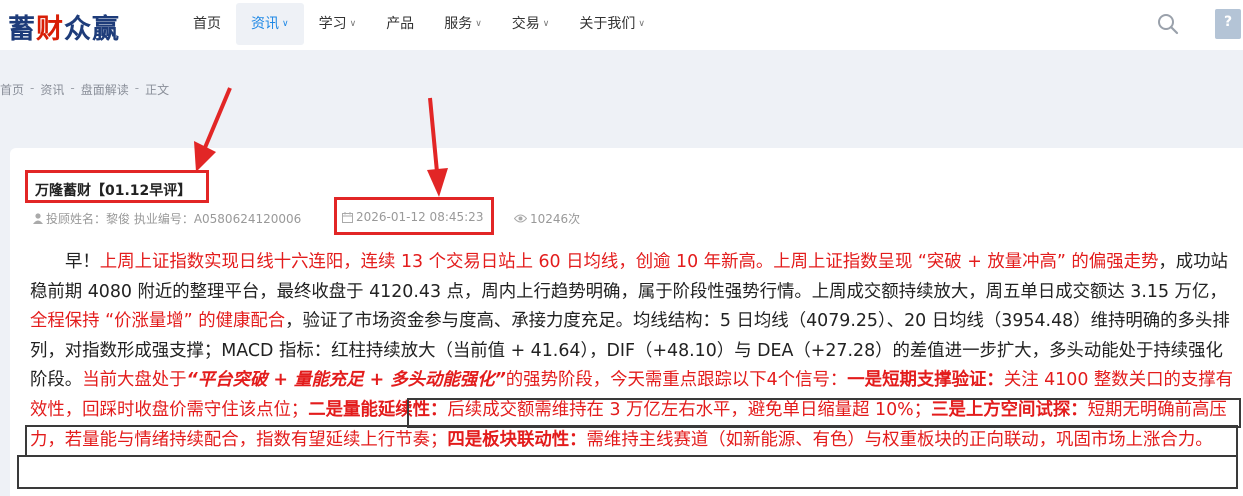 This screenshot has width=1243, height=496. Describe the element at coordinates (38, 218) in the screenshot. I see `user-icon` at that location.